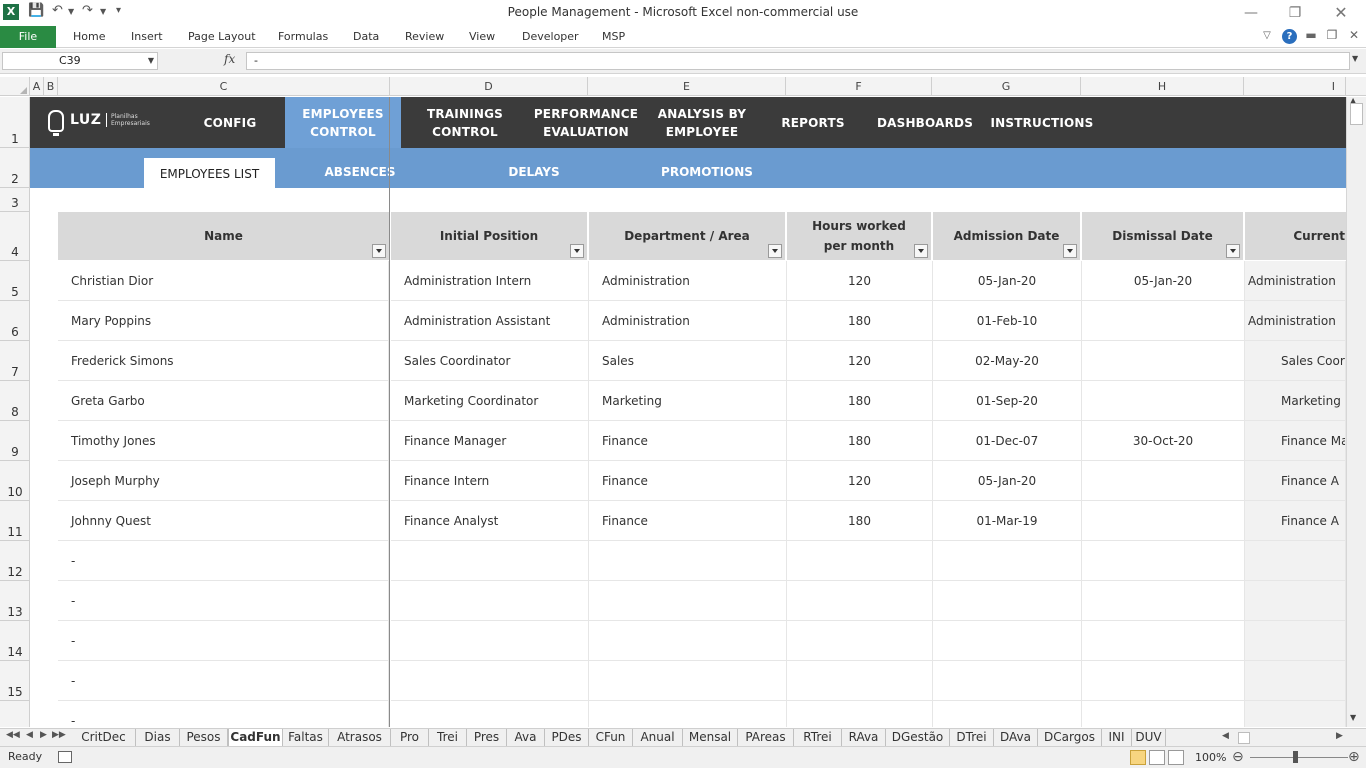  Describe the element at coordinates (490, 481) in the screenshot. I see `cell-initial-position: Finance Intern` at that location.